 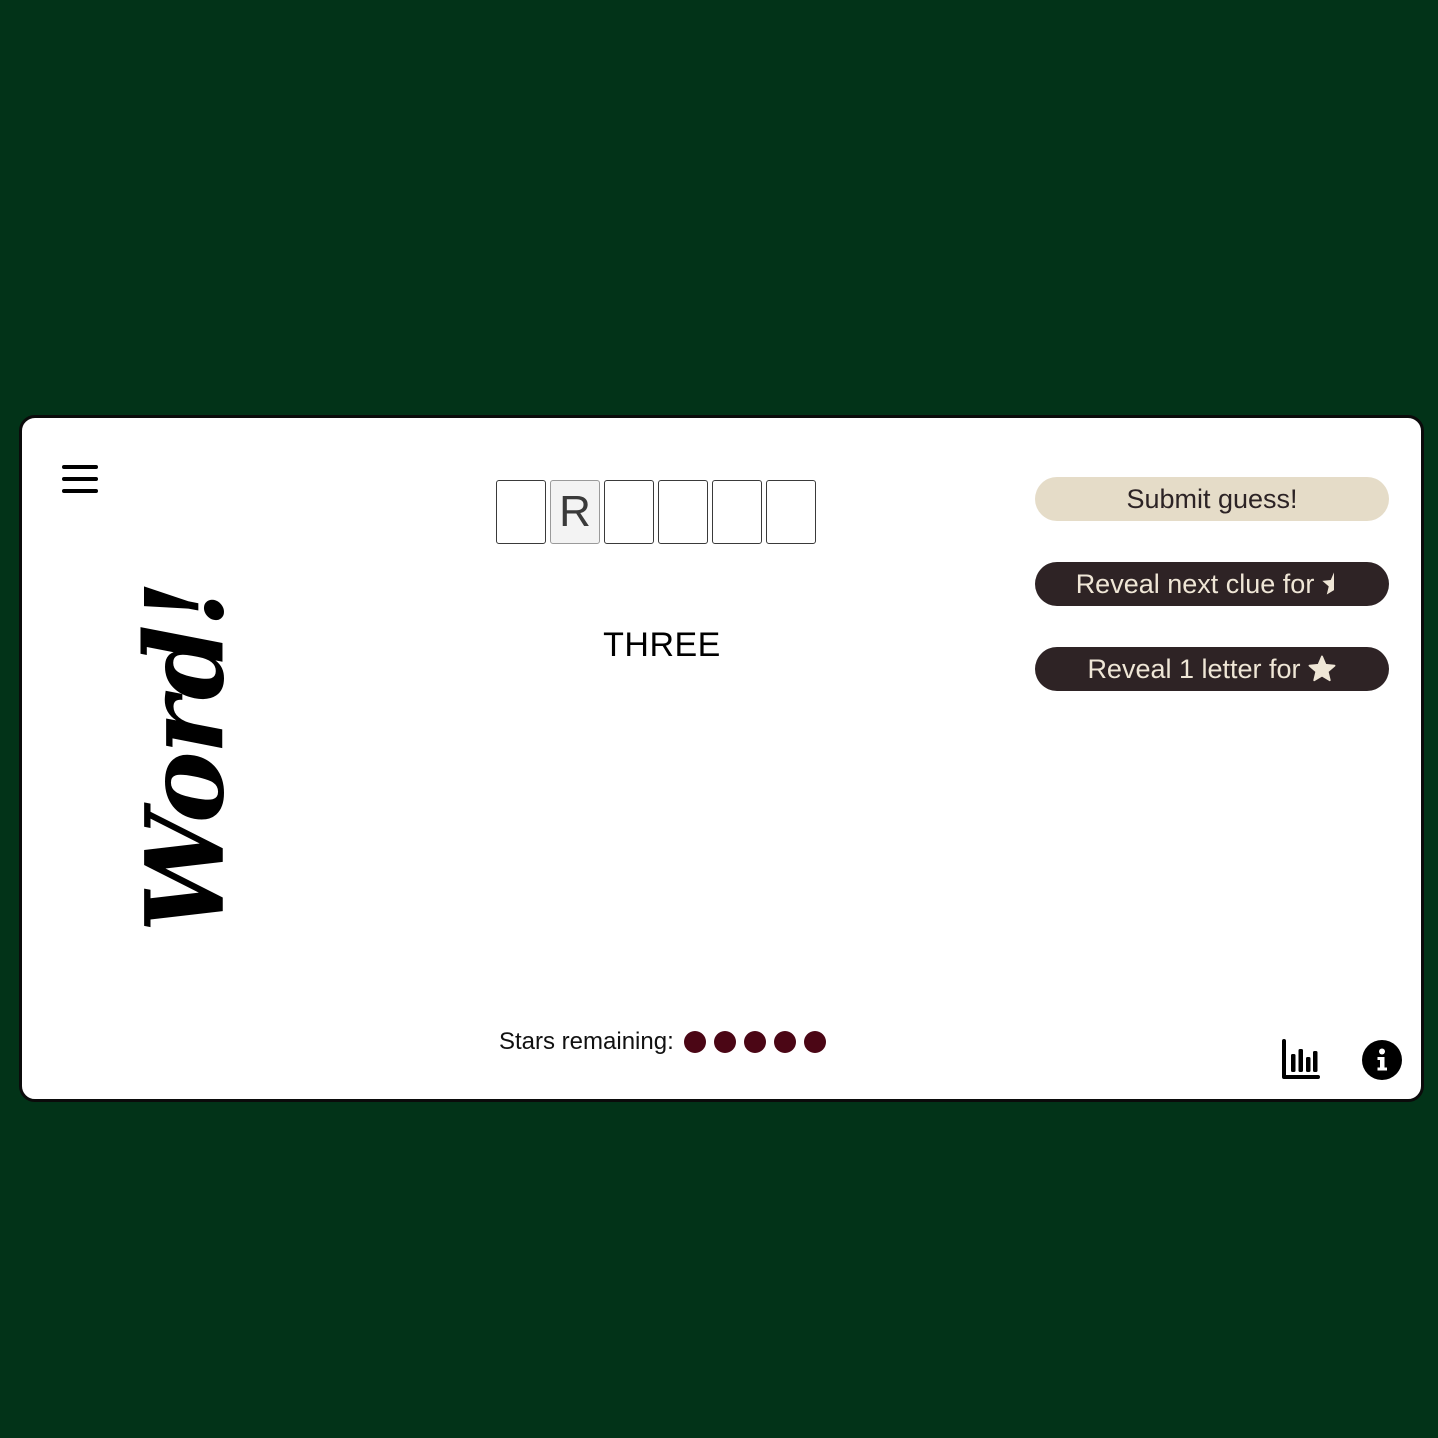 I want to click on logo: Word!, so click(x=186, y=757).